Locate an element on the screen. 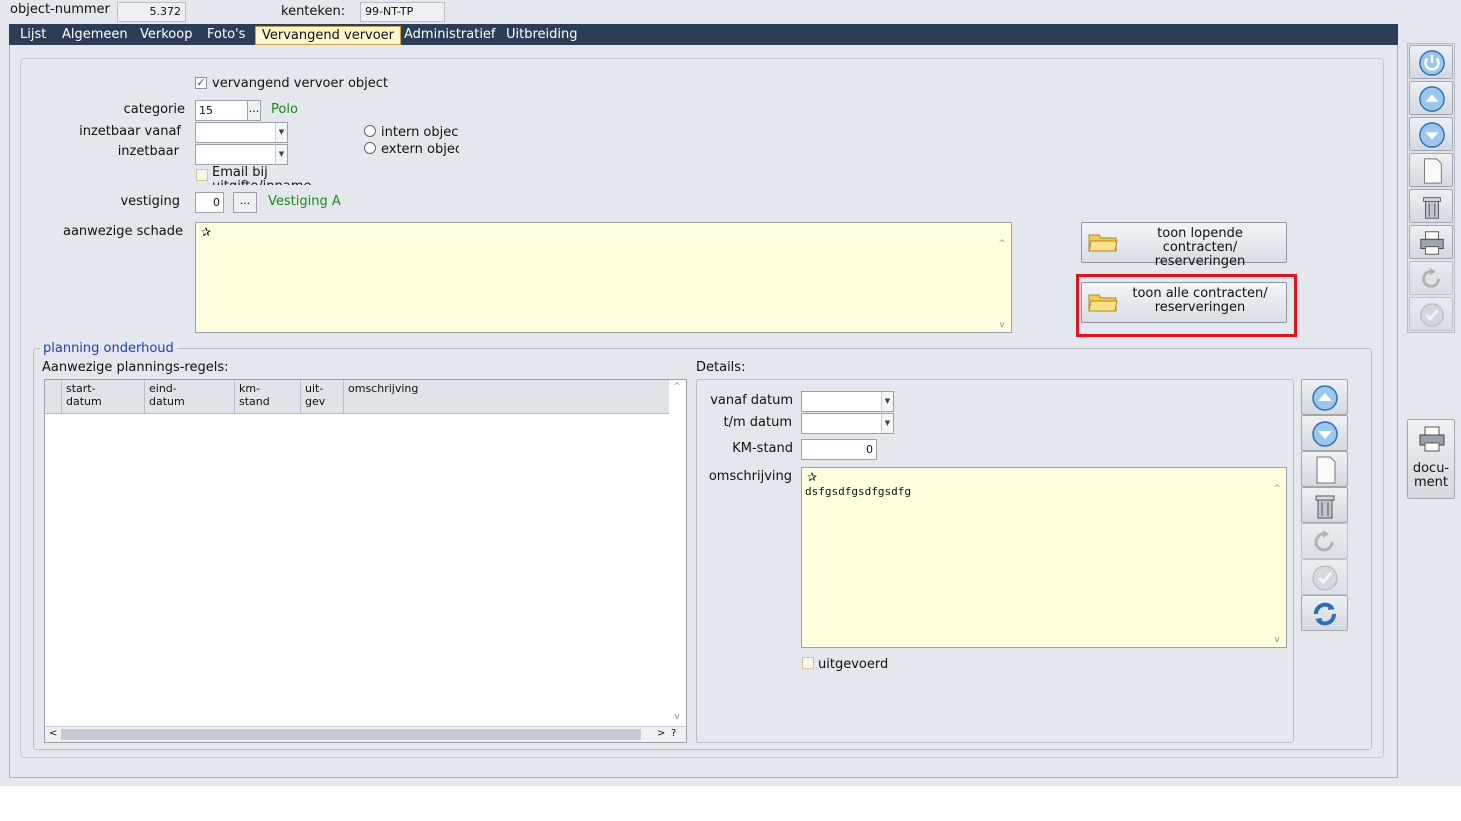 This screenshot has height=821, width=1461. column-eind-datum: eind-datum is located at coordinates (190, 397).